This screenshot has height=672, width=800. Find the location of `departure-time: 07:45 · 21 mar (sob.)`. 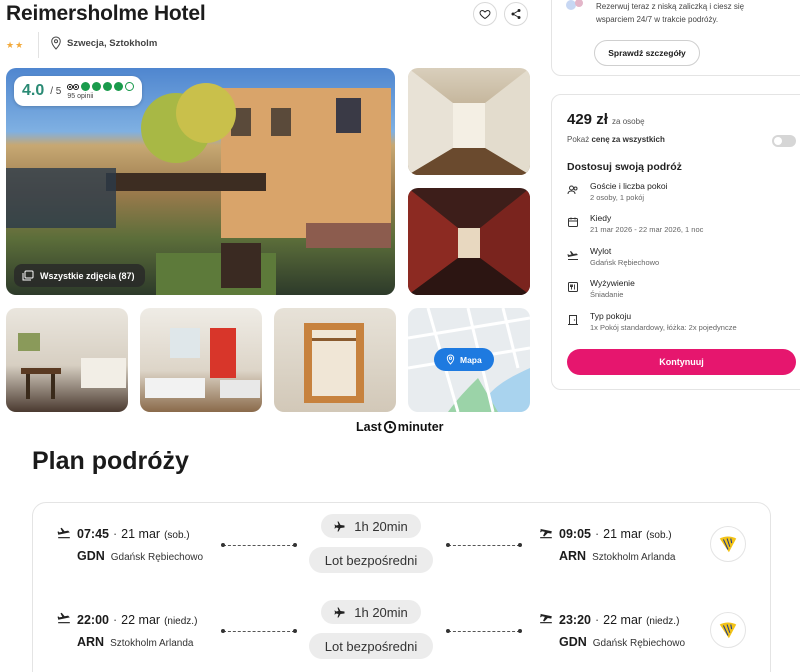

departure-time: 07:45 · 21 mar (sob.) is located at coordinates (133, 534).